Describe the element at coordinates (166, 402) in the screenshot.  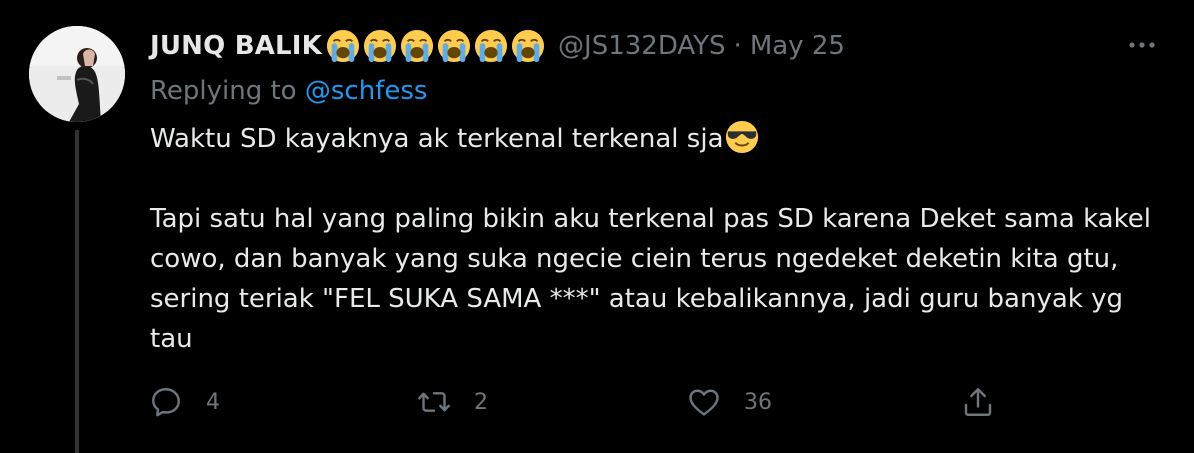
I see `reply-icon` at that location.